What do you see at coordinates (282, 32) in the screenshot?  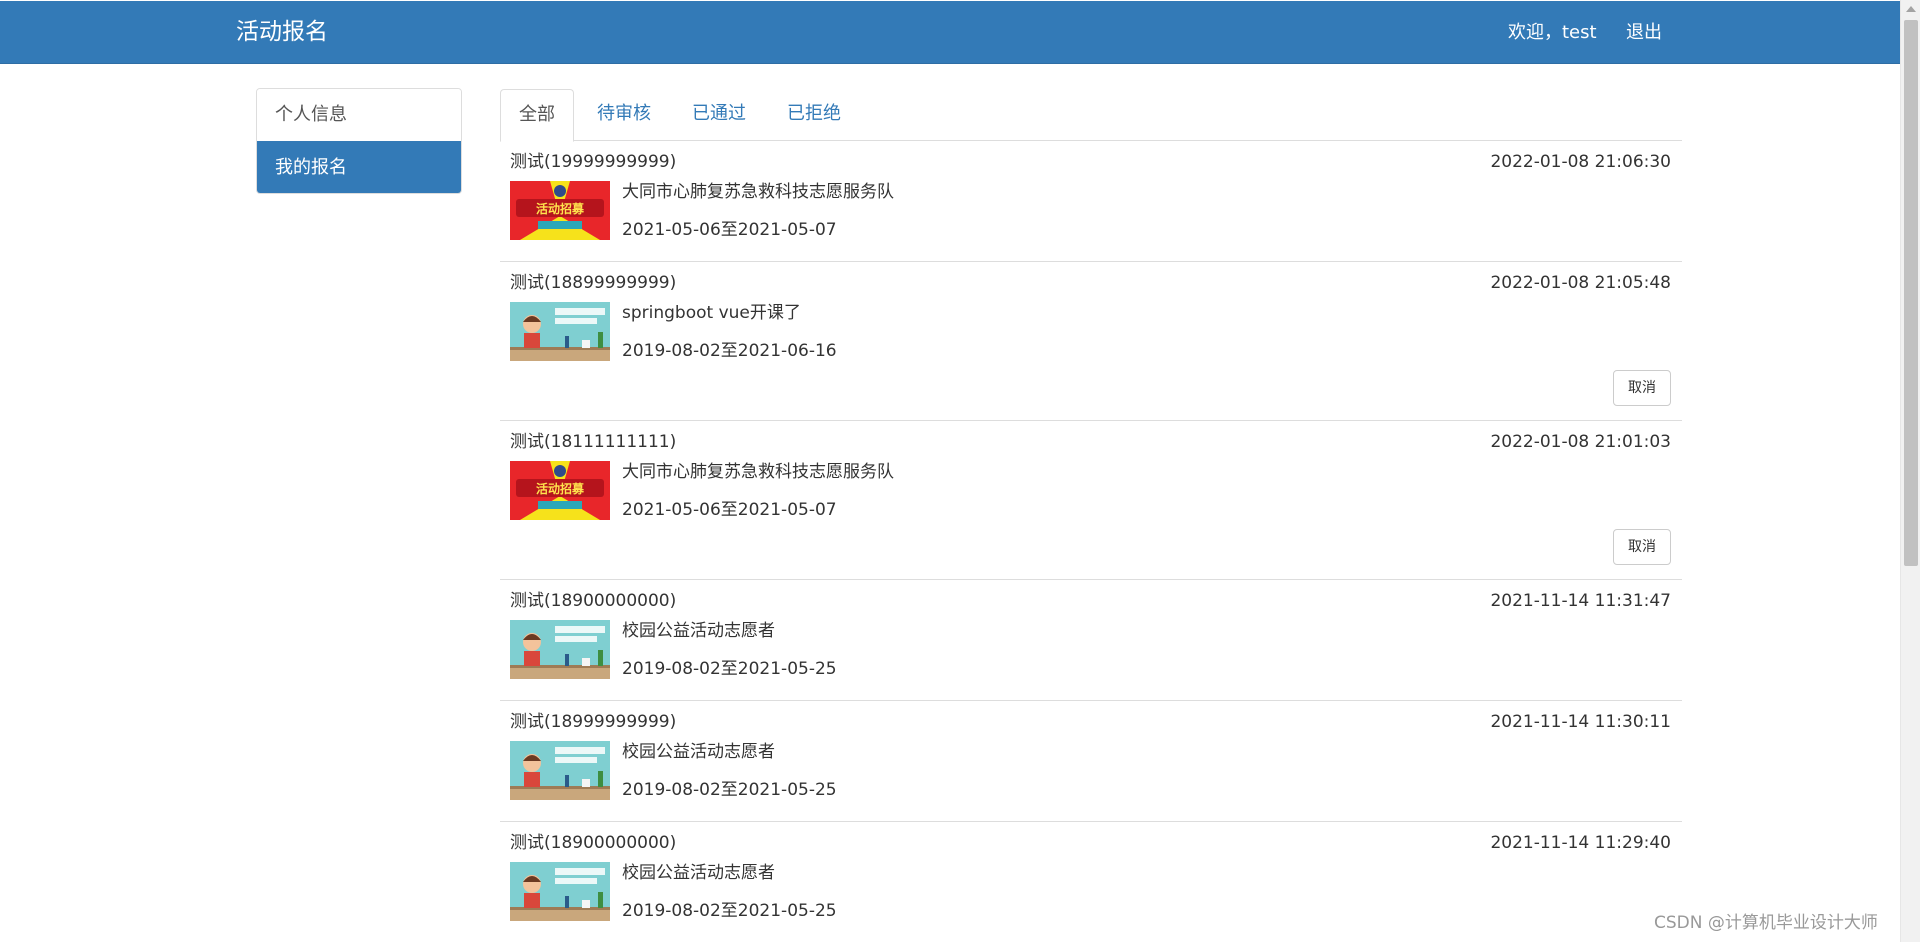 I see `brand-title: 活动报名` at bounding box center [282, 32].